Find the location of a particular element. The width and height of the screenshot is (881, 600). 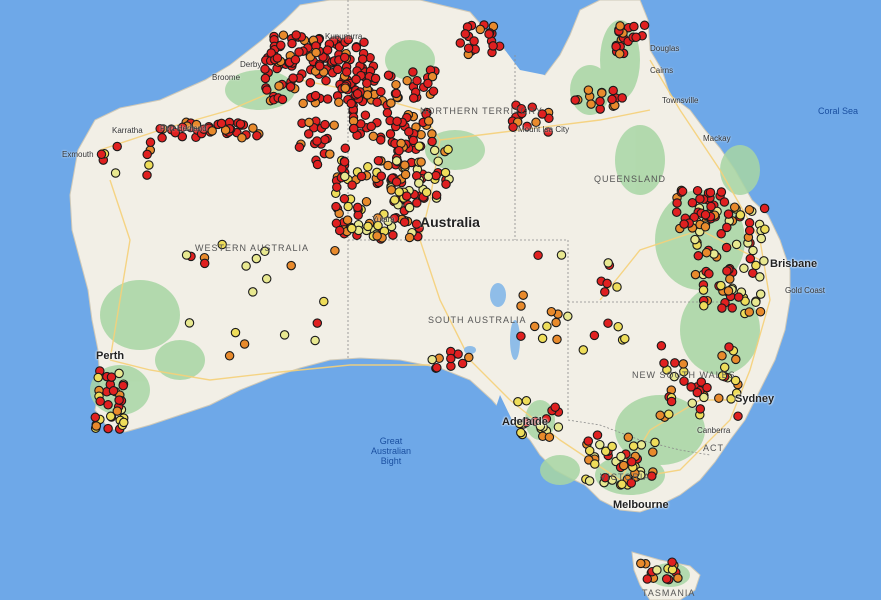

label-perth: Perth is located at coordinates (110, 356).